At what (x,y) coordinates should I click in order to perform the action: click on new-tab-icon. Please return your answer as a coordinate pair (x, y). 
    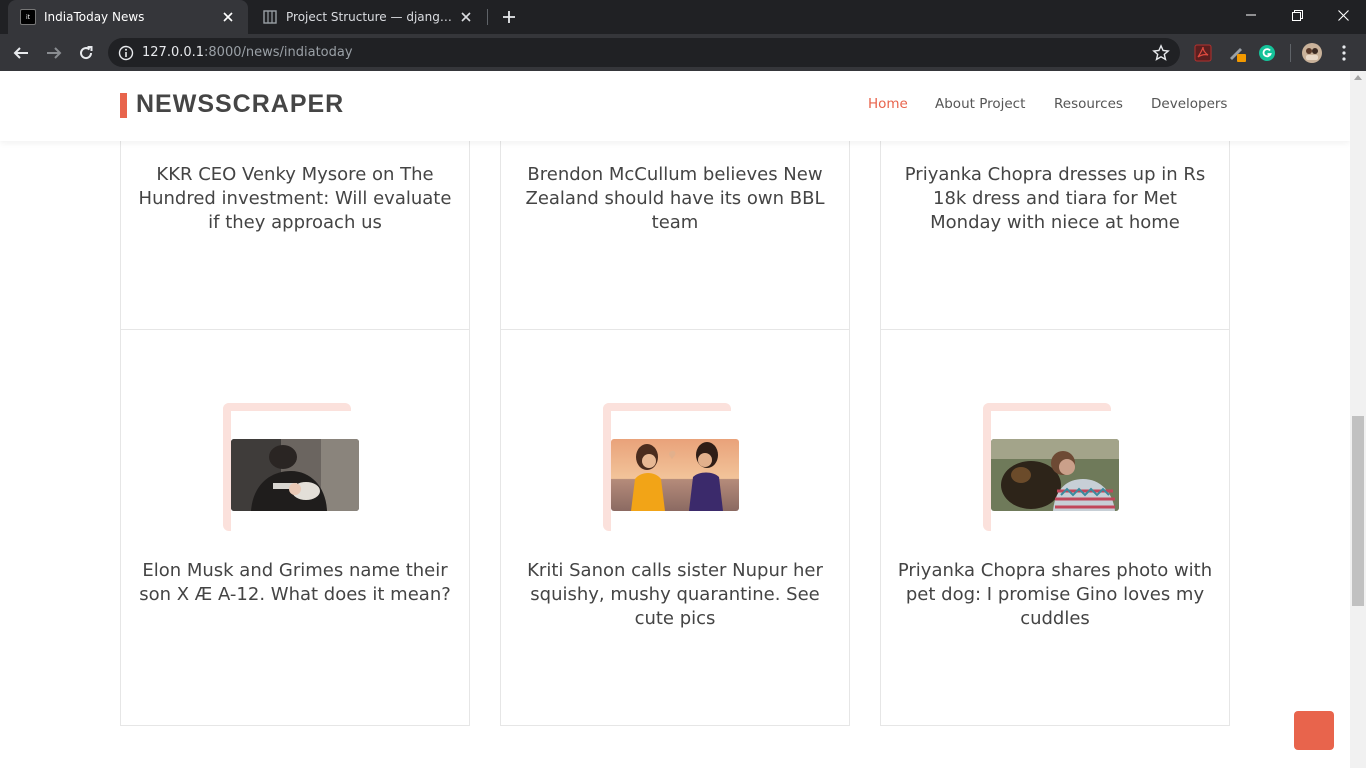
    Looking at the image, I should click on (509, 17).